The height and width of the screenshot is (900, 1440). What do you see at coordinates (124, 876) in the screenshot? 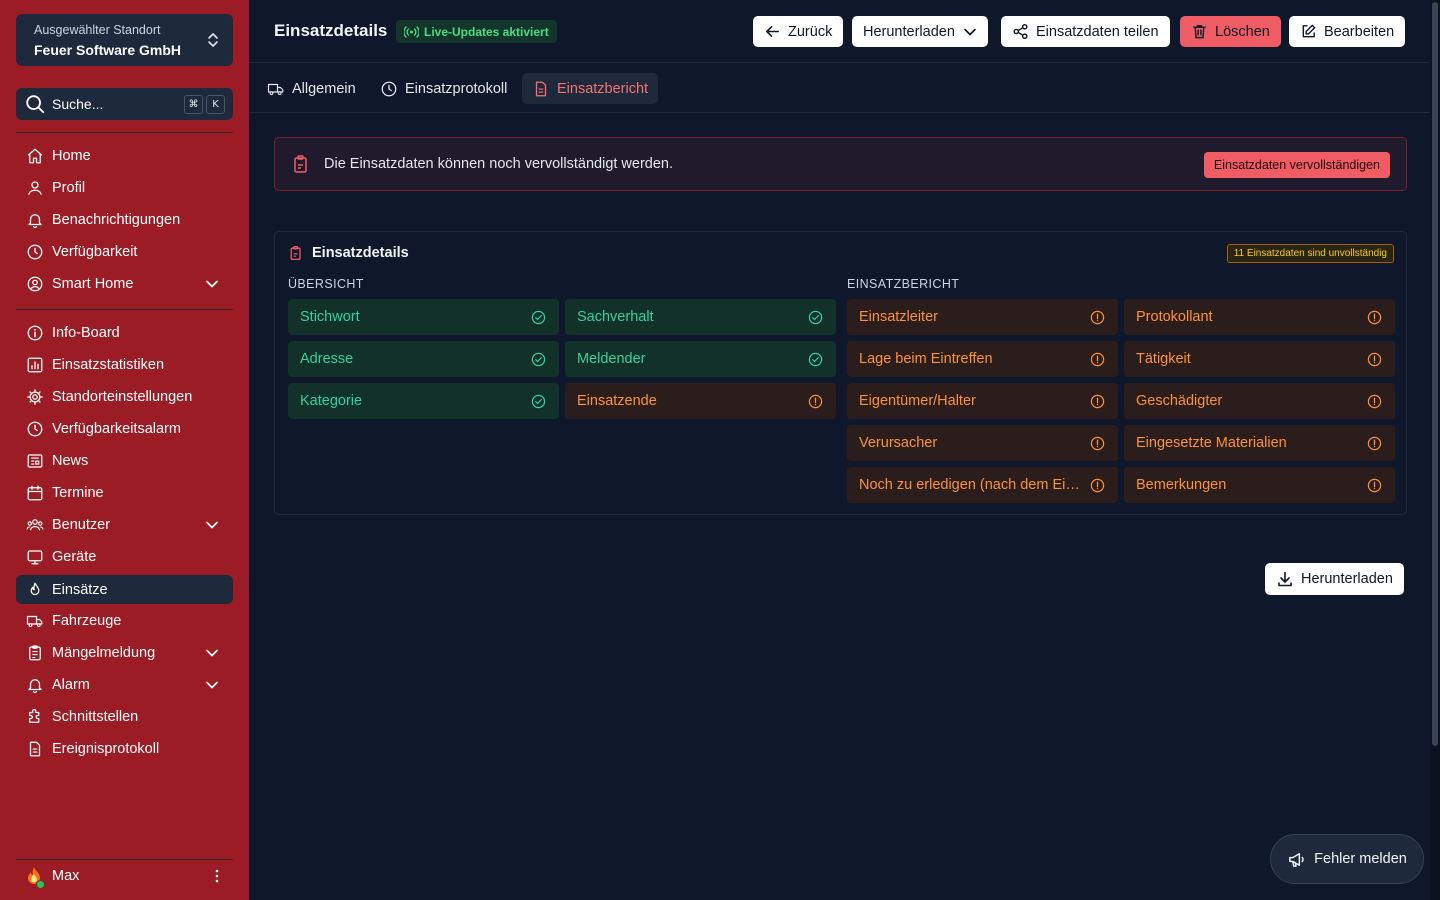
I see `user-menu: Max` at bounding box center [124, 876].